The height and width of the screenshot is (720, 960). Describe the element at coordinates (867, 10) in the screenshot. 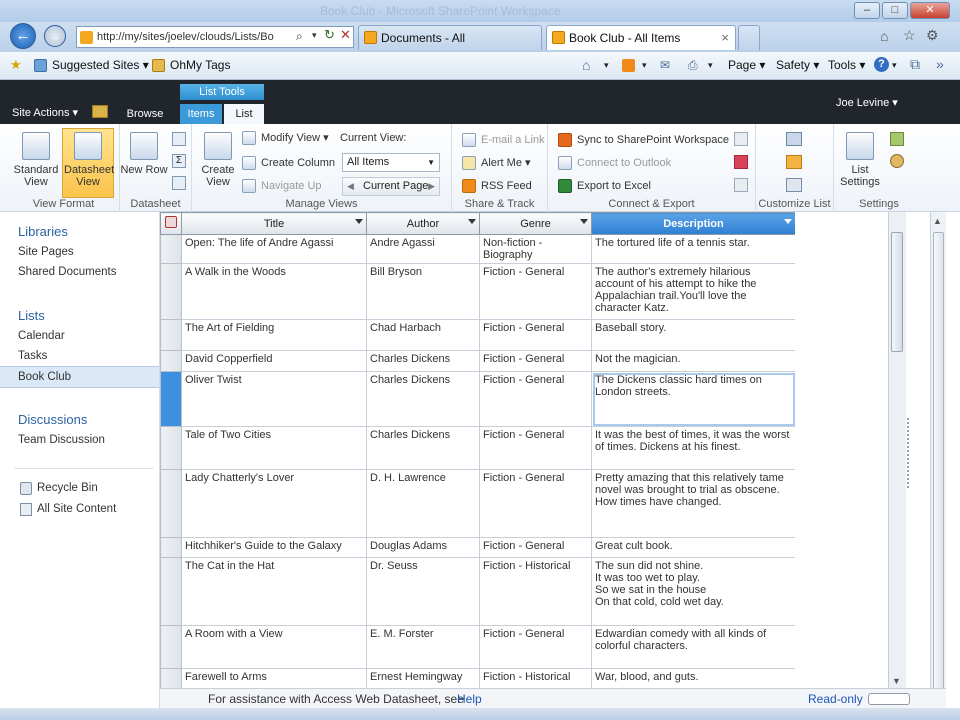

I see `minimize-button: –` at that location.